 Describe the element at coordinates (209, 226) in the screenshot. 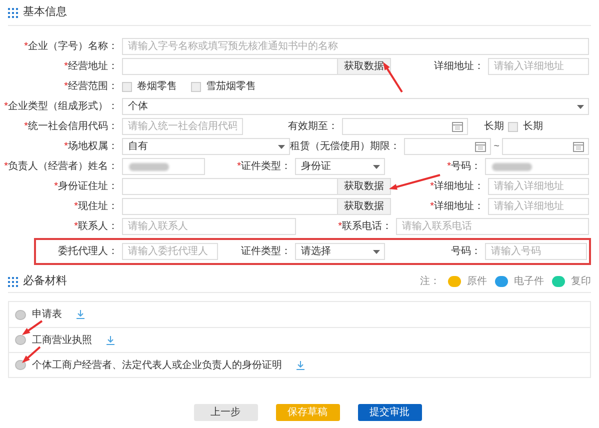

I see `input-field: 请输入联系人` at that location.